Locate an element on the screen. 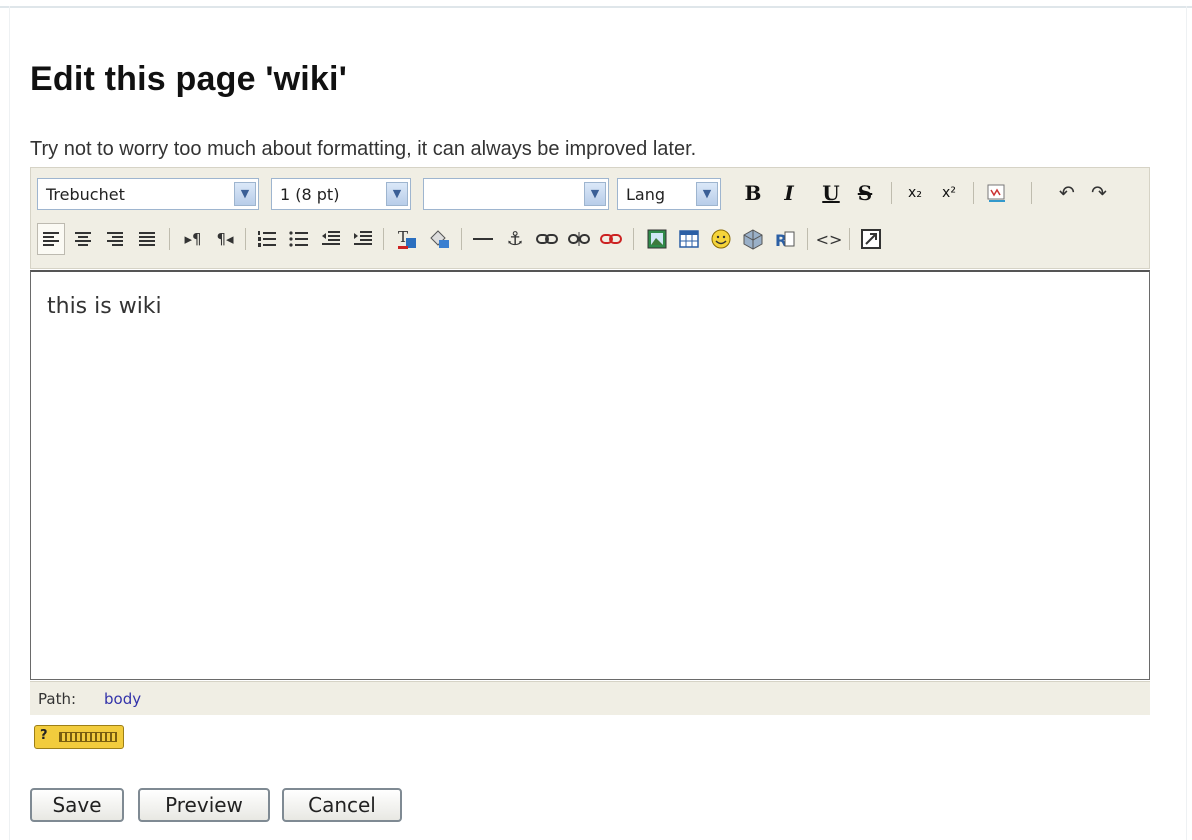 The width and height of the screenshot is (1192, 840). background-color-icon is located at coordinates (439, 239).